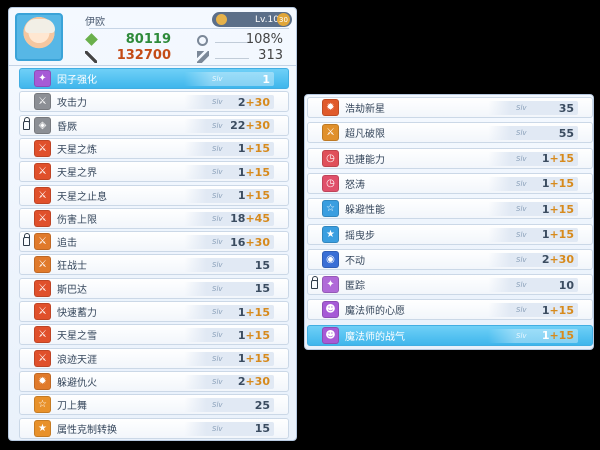 The height and width of the screenshot is (450, 600). I want to click on skill-level-value: 55, so click(566, 133).